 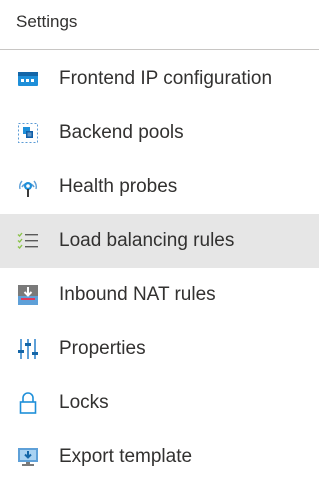 What do you see at coordinates (28, 241) in the screenshot?
I see `rules-list-icon` at bounding box center [28, 241].